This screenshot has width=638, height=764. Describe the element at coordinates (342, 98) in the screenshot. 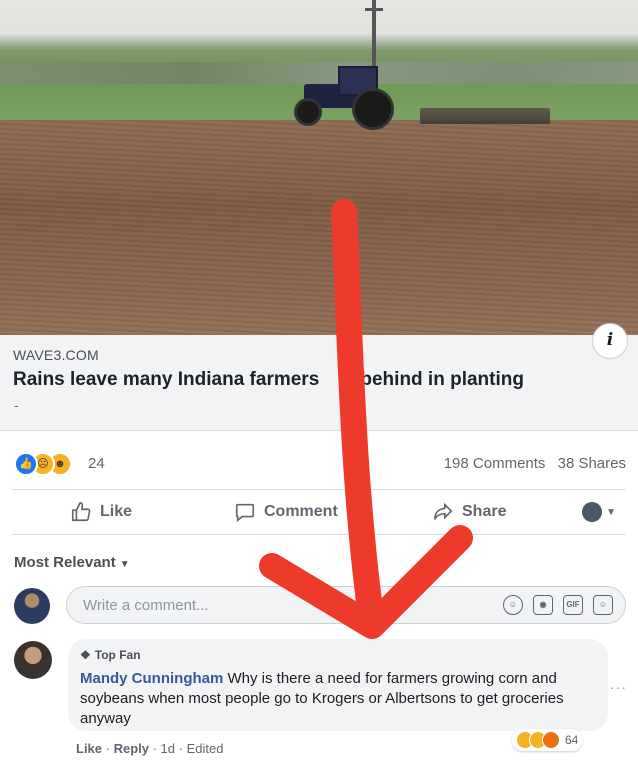

I see `tractor` at that location.